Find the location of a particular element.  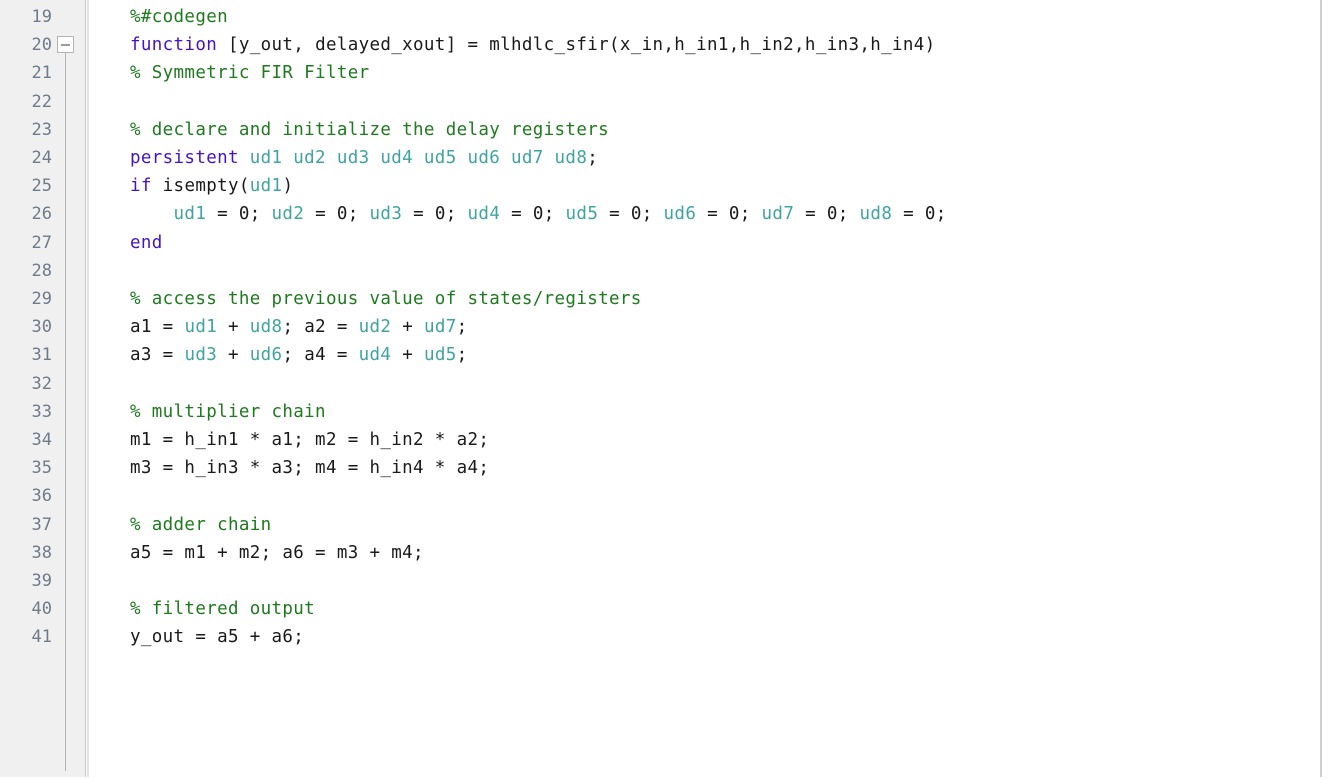

code-line: a5 = m1 + m2; a6 = m3 + m4; is located at coordinates (277, 553).